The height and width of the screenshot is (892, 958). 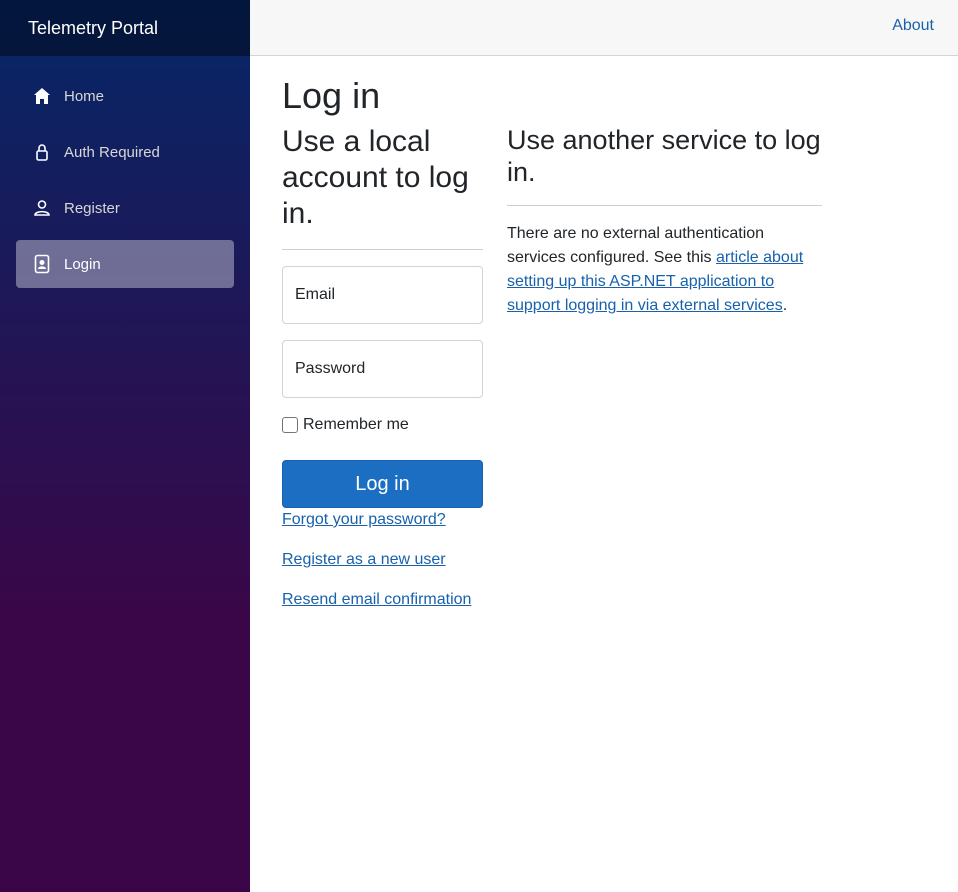 I want to click on nav-item-label: Auth Required, so click(x=112, y=152).